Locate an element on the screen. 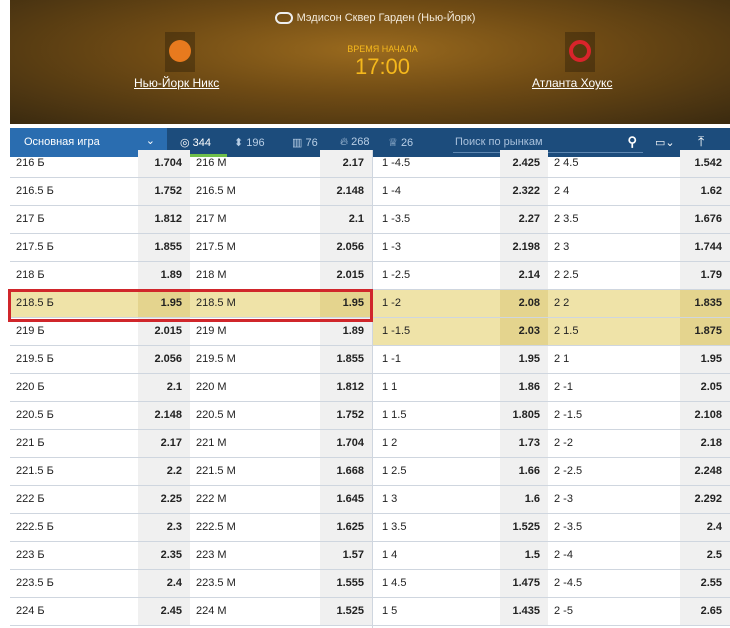 This screenshot has width=730, height=628. handicap1-label: 1 -1.5 is located at coordinates (436, 331).